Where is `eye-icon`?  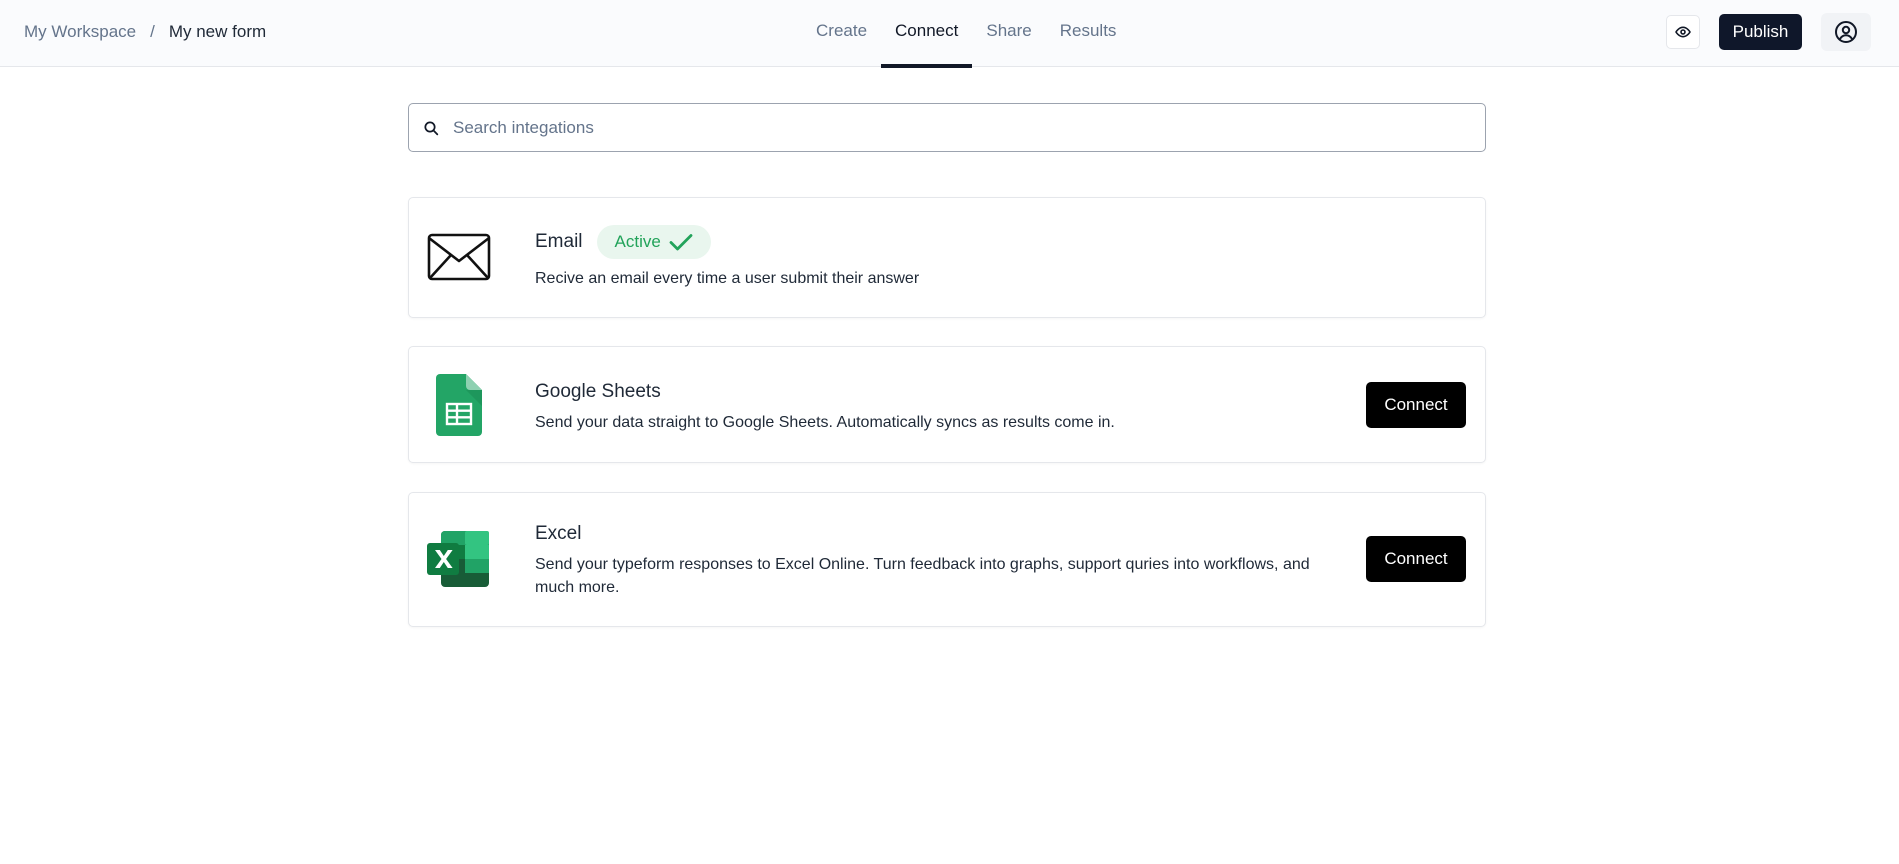 eye-icon is located at coordinates (1683, 32).